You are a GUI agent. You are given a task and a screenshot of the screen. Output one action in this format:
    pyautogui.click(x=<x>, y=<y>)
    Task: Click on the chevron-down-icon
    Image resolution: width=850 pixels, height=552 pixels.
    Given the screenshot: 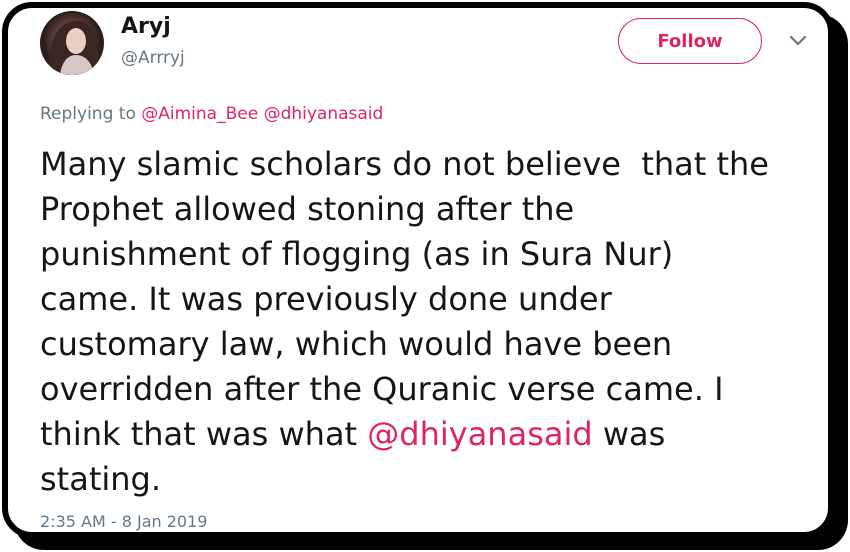 What is the action you would take?
    pyautogui.click(x=798, y=41)
    